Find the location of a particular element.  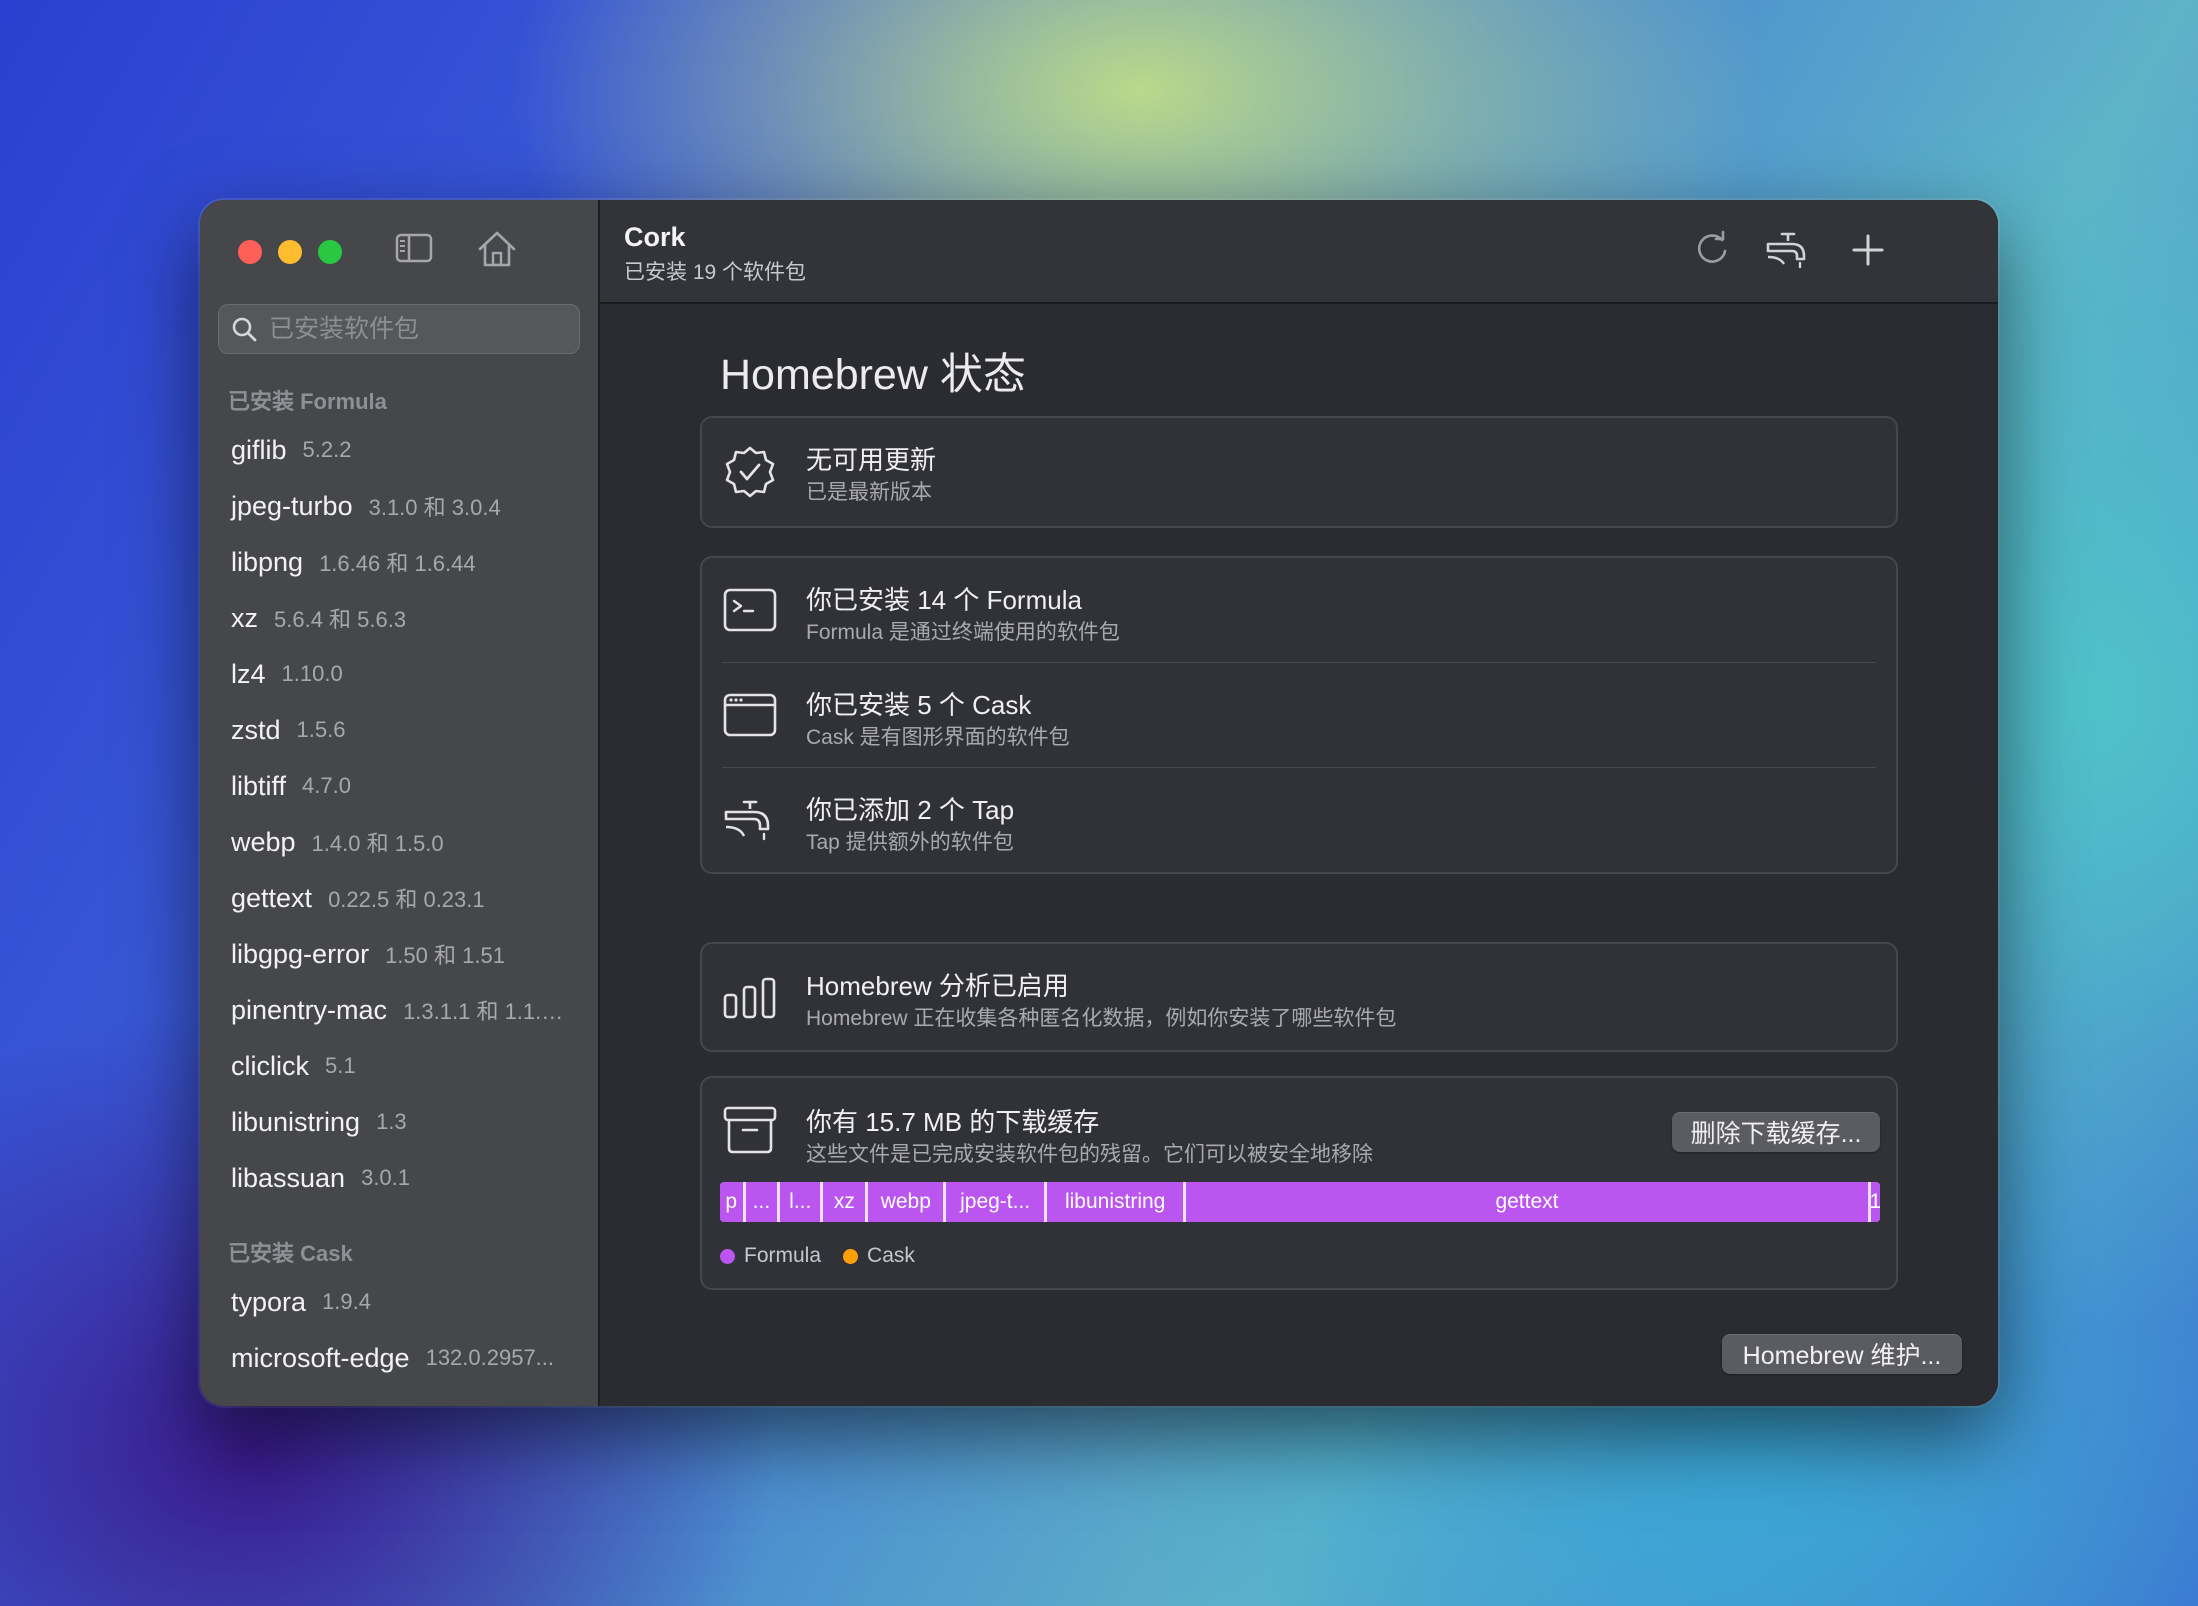

sidebar-package-item: libunistring 1.3 is located at coordinates (399, 1122).